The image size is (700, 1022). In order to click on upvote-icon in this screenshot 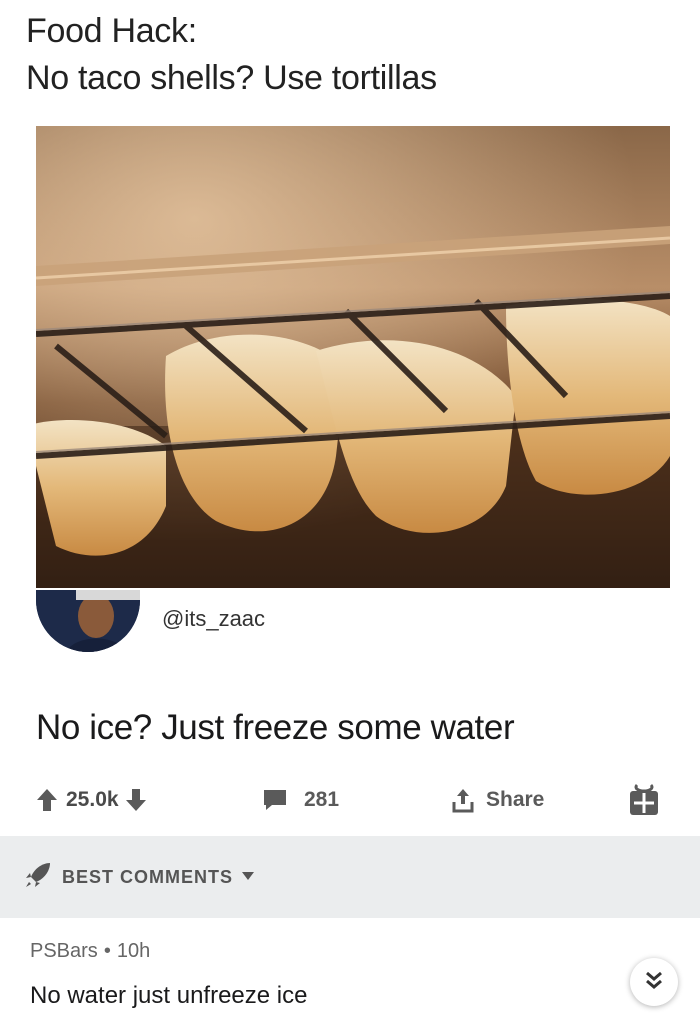, I will do `click(47, 800)`.